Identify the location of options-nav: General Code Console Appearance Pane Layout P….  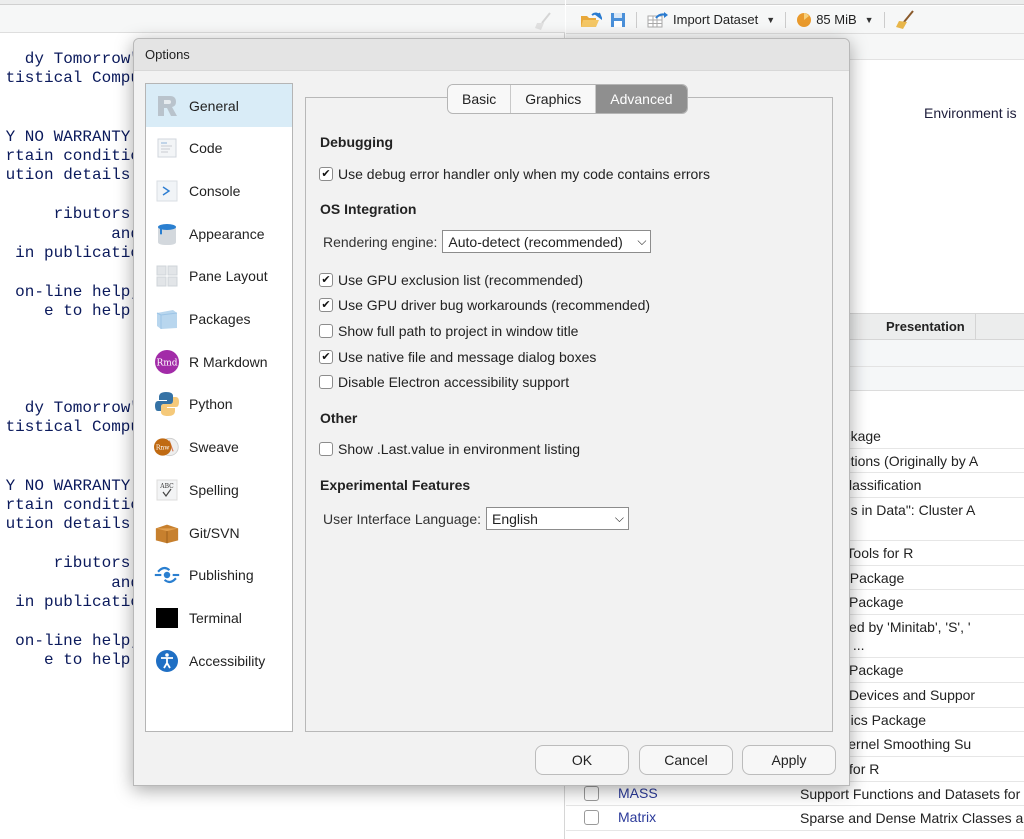
(219, 407).